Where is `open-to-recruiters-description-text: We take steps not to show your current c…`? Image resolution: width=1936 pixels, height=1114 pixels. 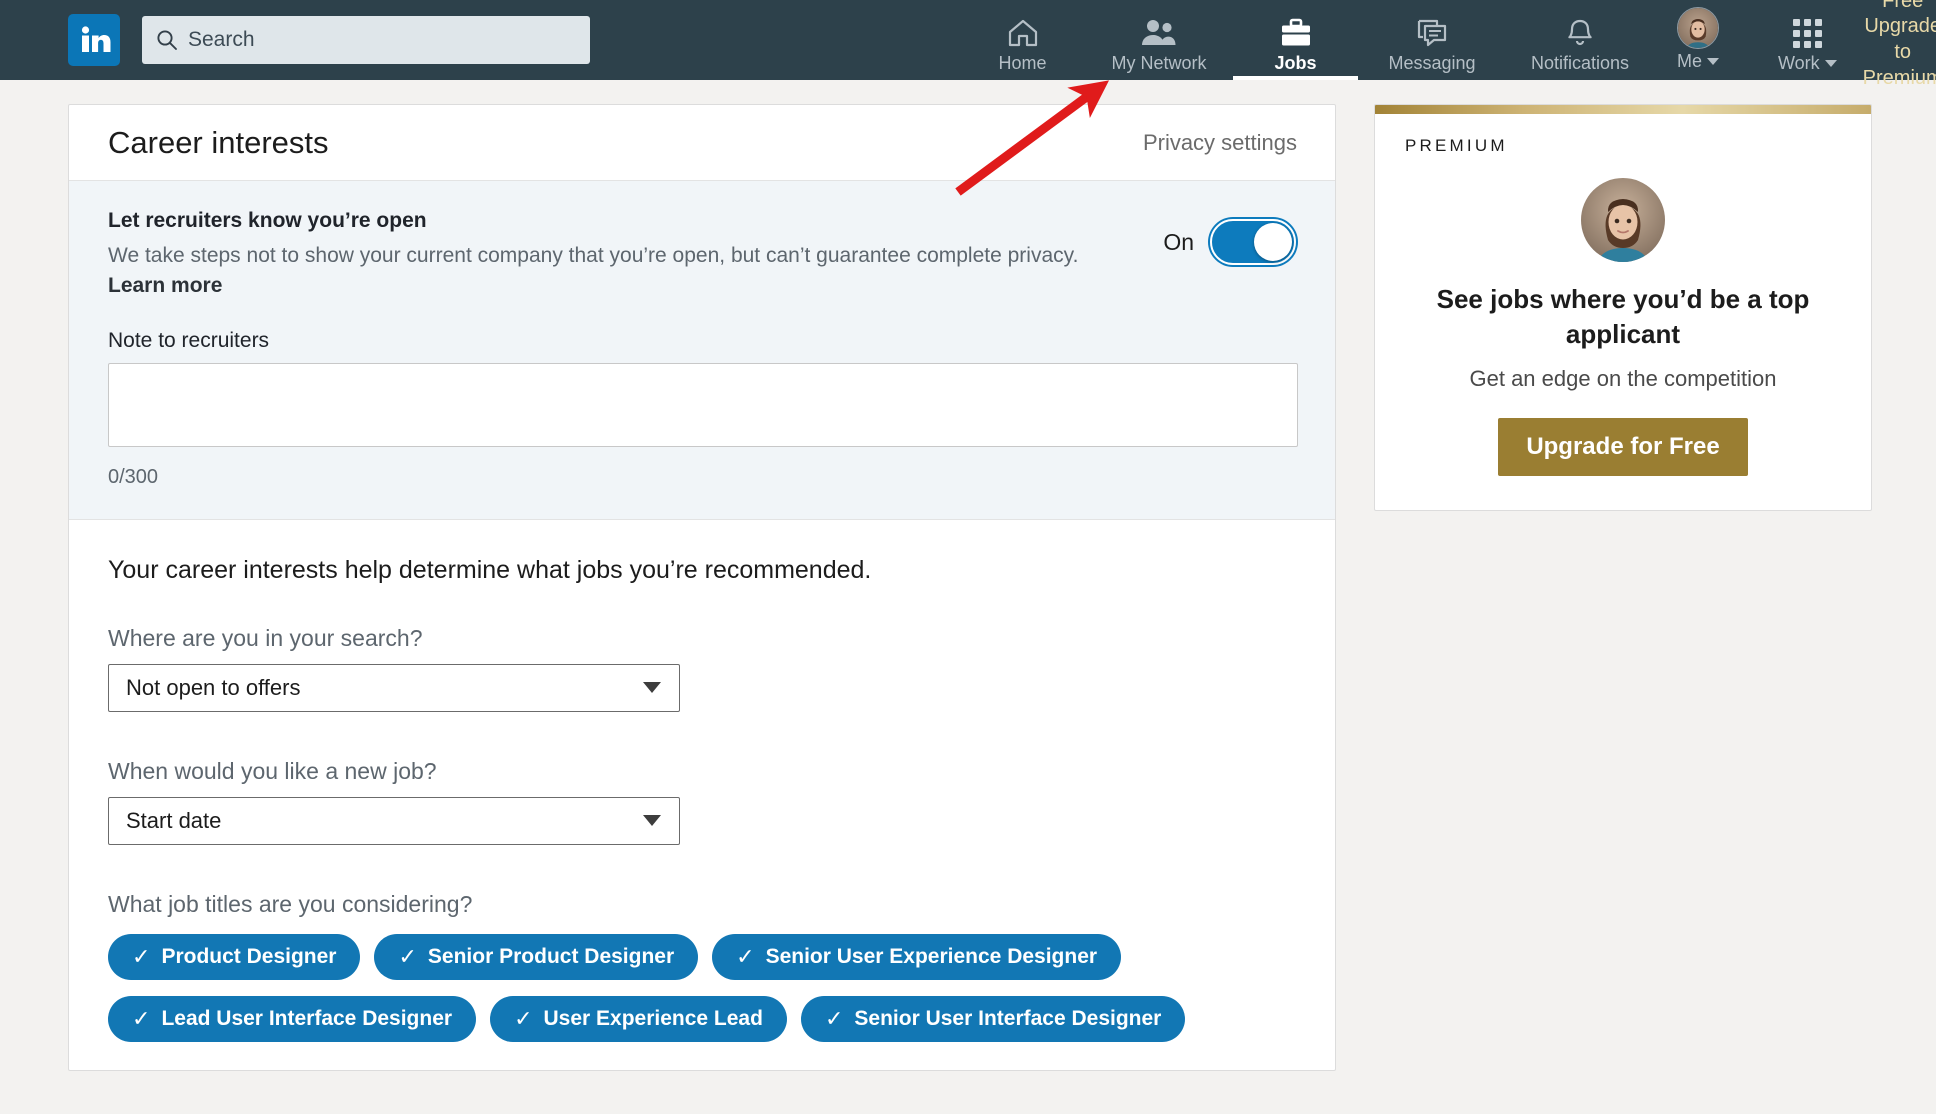
open-to-recruiters-description-text: We take steps not to show your current c… is located at coordinates (593, 255).